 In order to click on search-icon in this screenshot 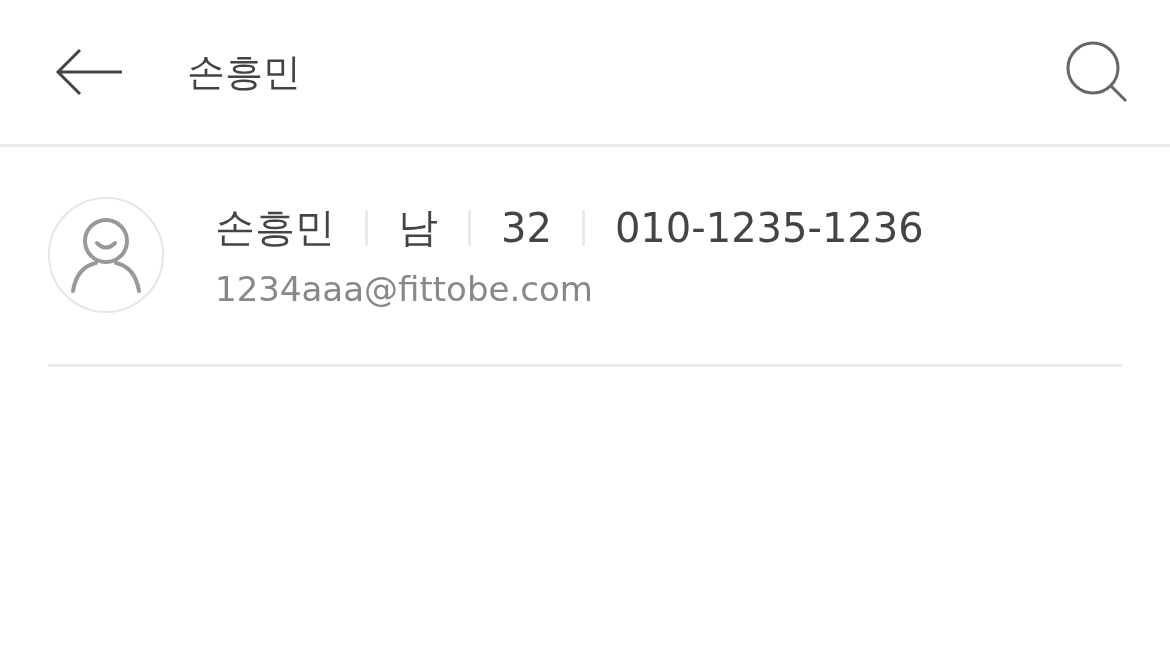, I will do `click(1097, 72)`.